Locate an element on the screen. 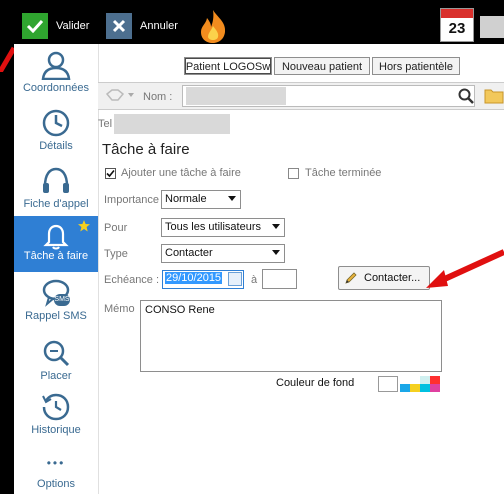  at-label: à is located at coordinates (254, 280).